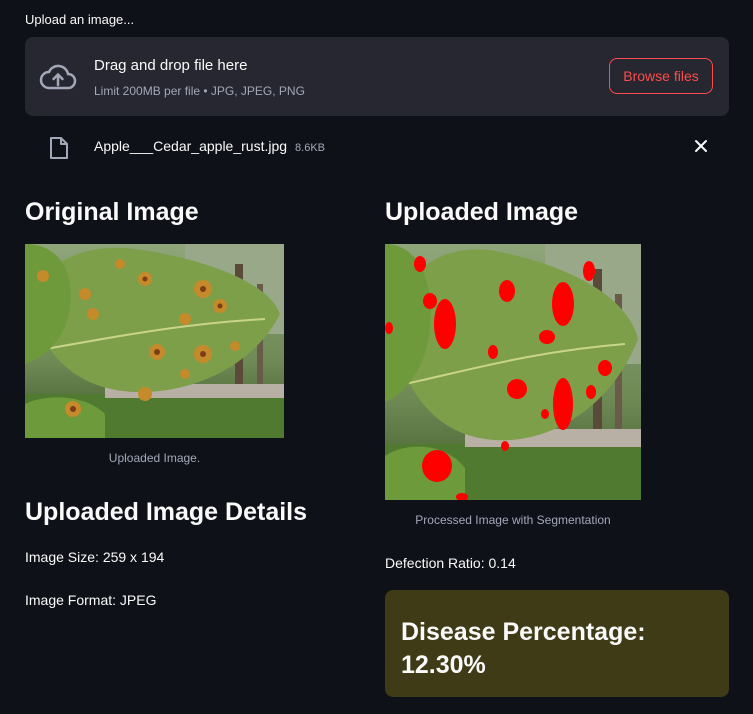 This screenshot has width=753, height=714. Describe the element at coordinates (112, 212) in the screenshot. I see `original-image-title: Original Image` at that location.